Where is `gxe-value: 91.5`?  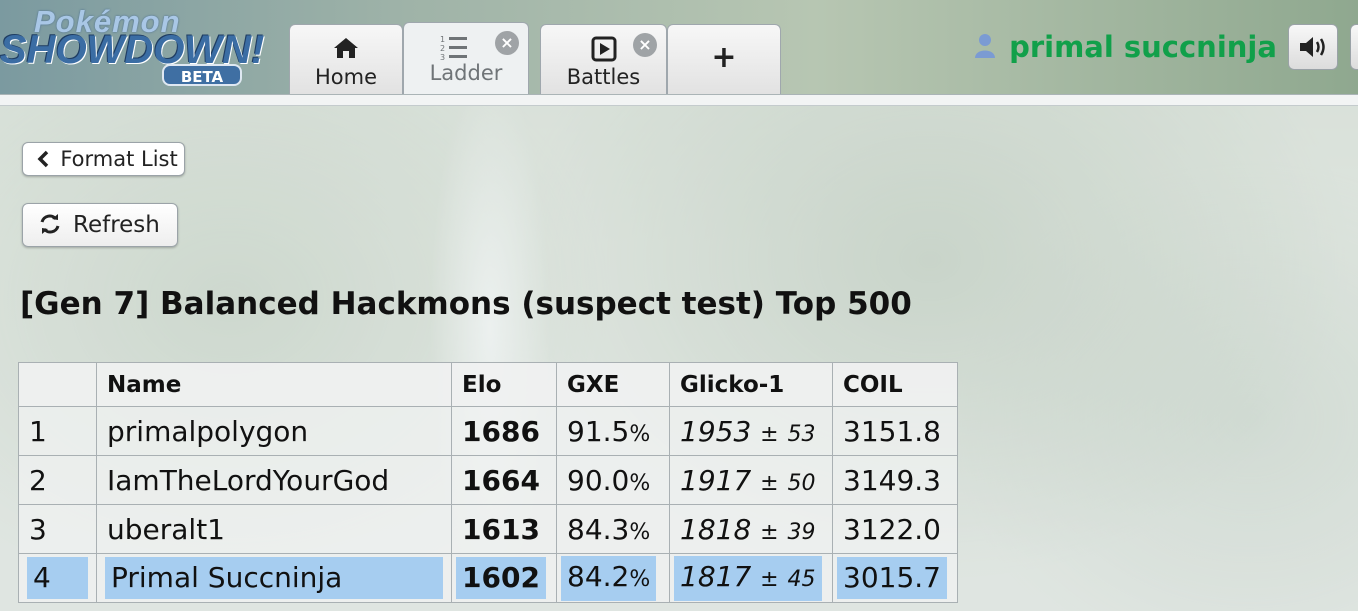 gxe-value: 91.5 is located at coordinates (598, 431).